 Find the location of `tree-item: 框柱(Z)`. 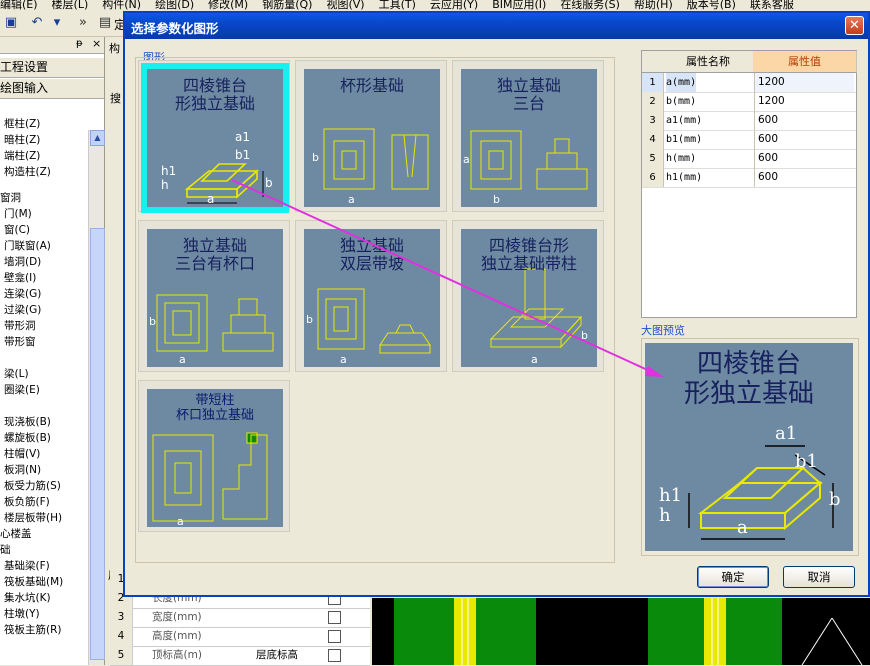

tree-item: 框柱(Z) is located at coordinates (22, 123).